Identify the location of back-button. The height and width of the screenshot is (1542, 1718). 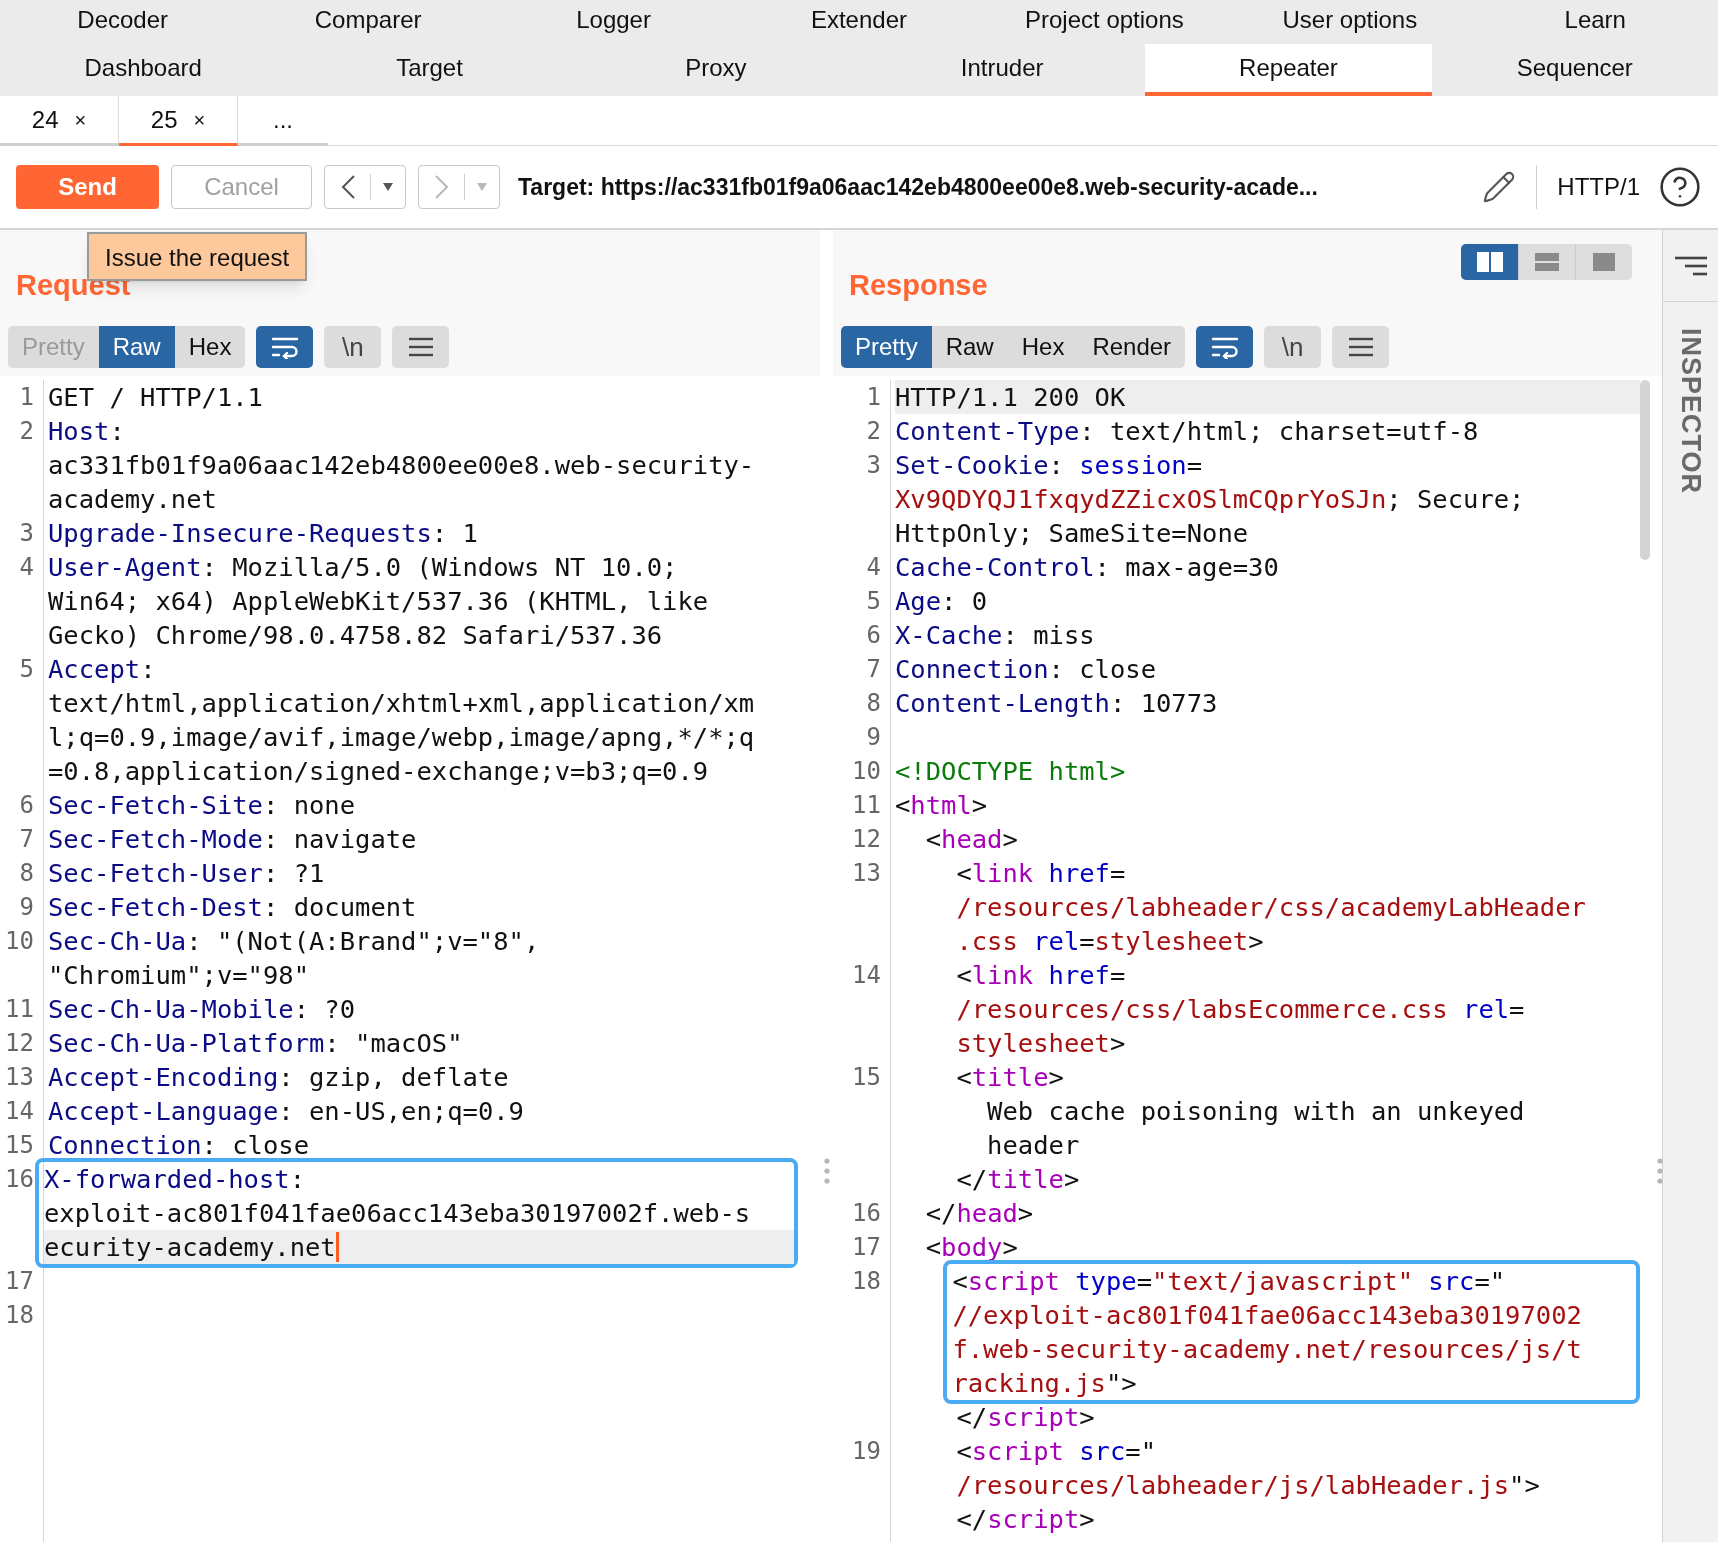
(365, 187).